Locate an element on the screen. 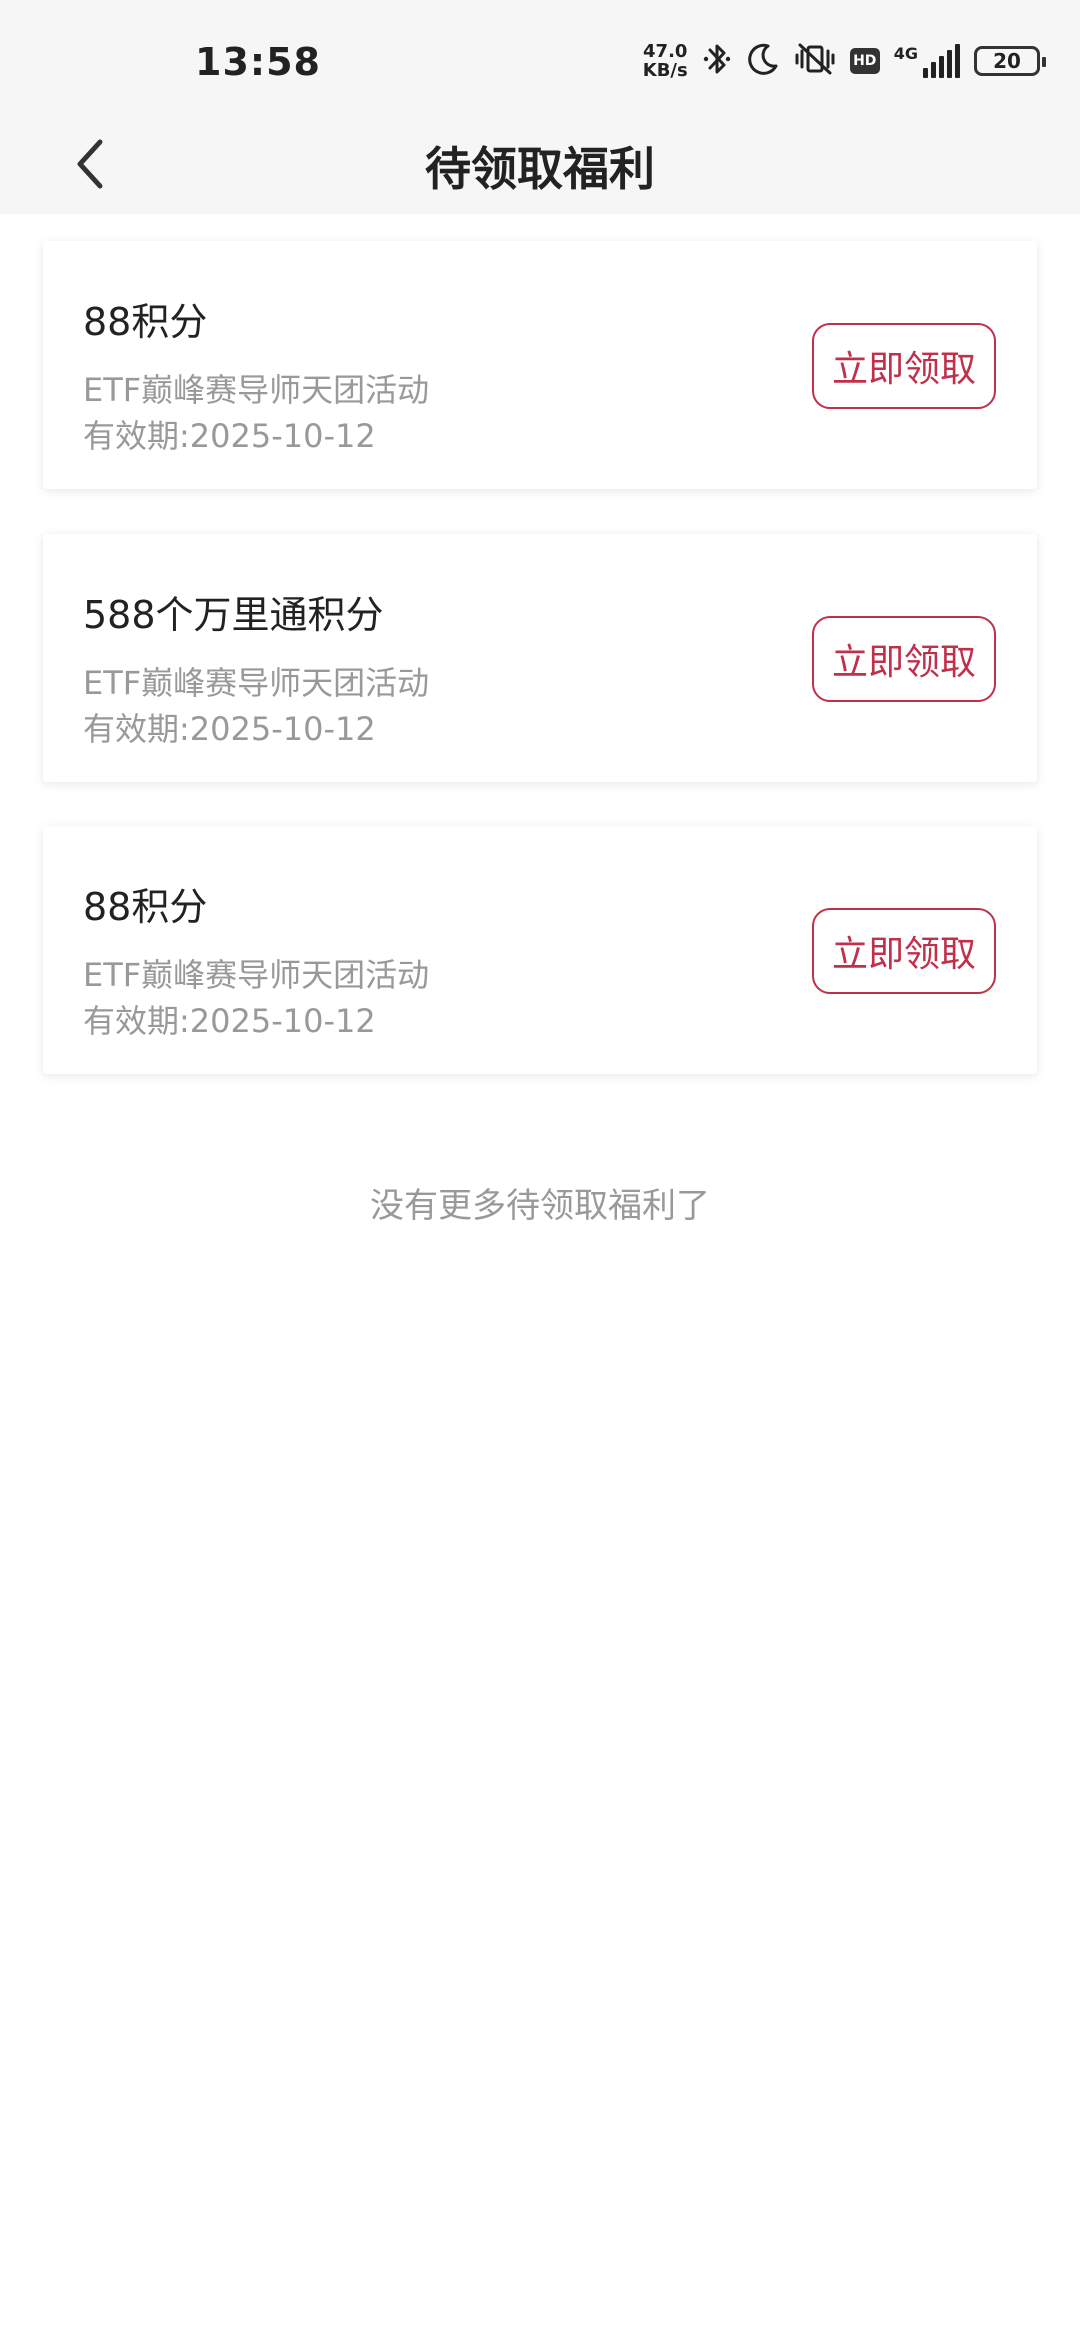  back-button is located at coordinates (90, 166).